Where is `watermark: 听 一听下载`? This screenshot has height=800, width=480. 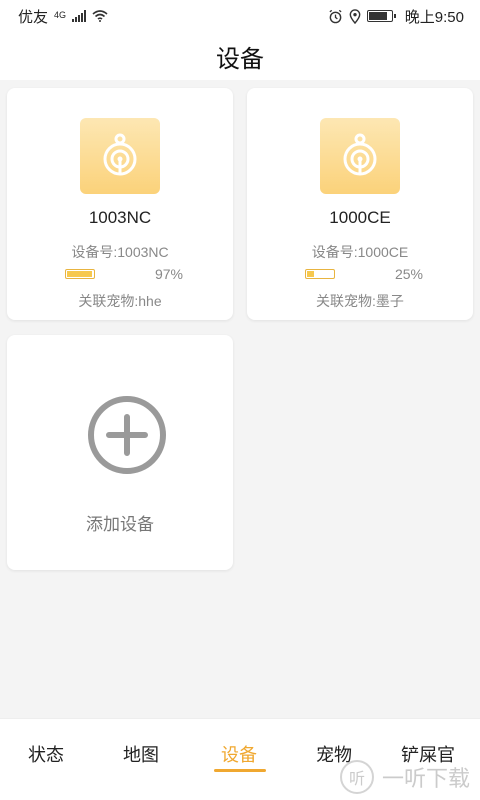 watermark: 听 一听下载 is located at coordinates (404, 777).